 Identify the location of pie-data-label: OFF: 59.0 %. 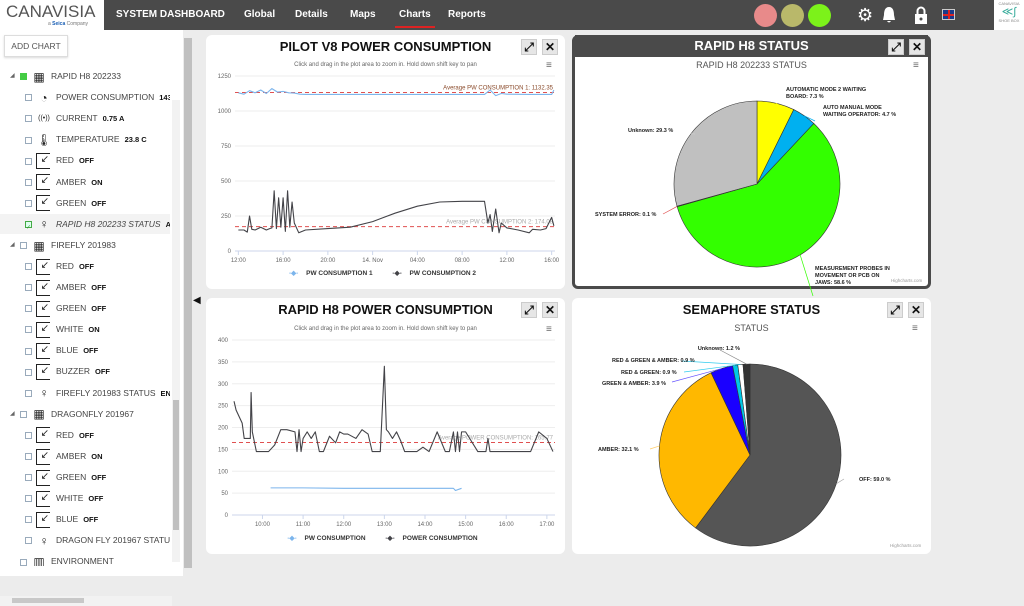
(875, 480).